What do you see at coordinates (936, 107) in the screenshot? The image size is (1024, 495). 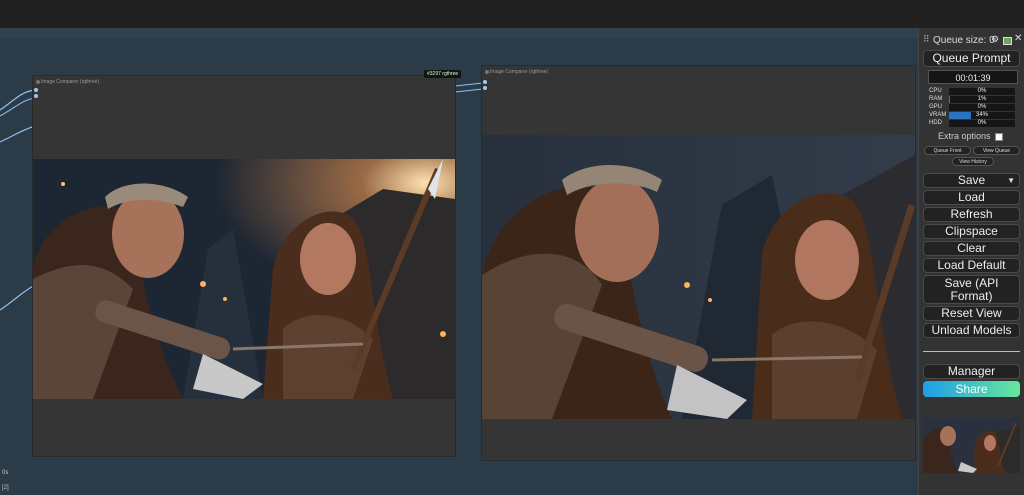 I see `stat-label: GPU` at bounding box center [936, 107].